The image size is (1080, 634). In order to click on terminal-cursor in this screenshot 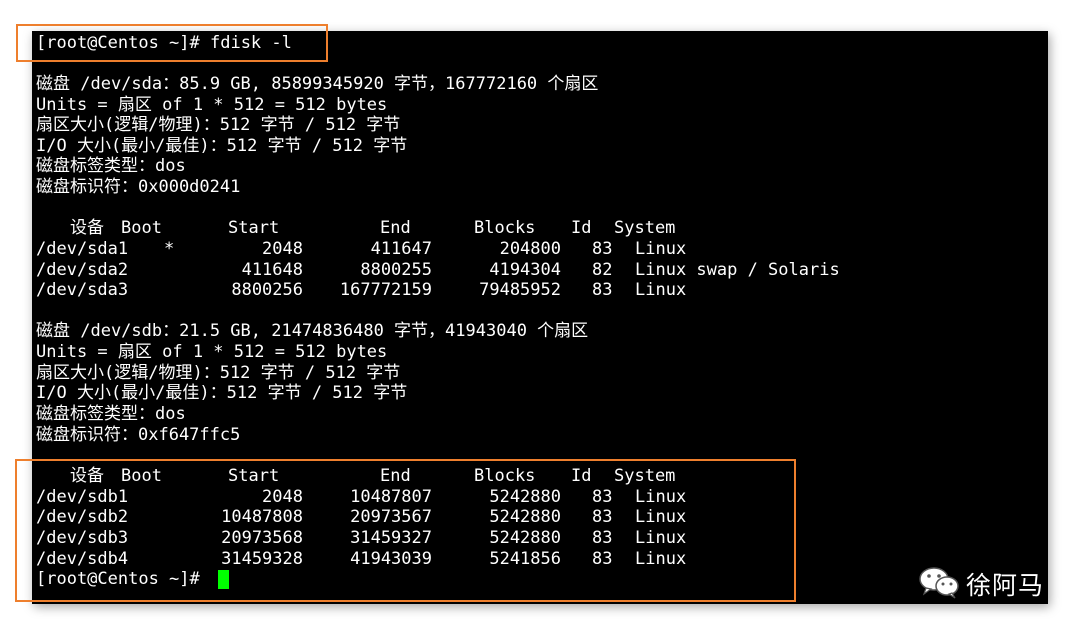, I will do `click(223, 579)`.